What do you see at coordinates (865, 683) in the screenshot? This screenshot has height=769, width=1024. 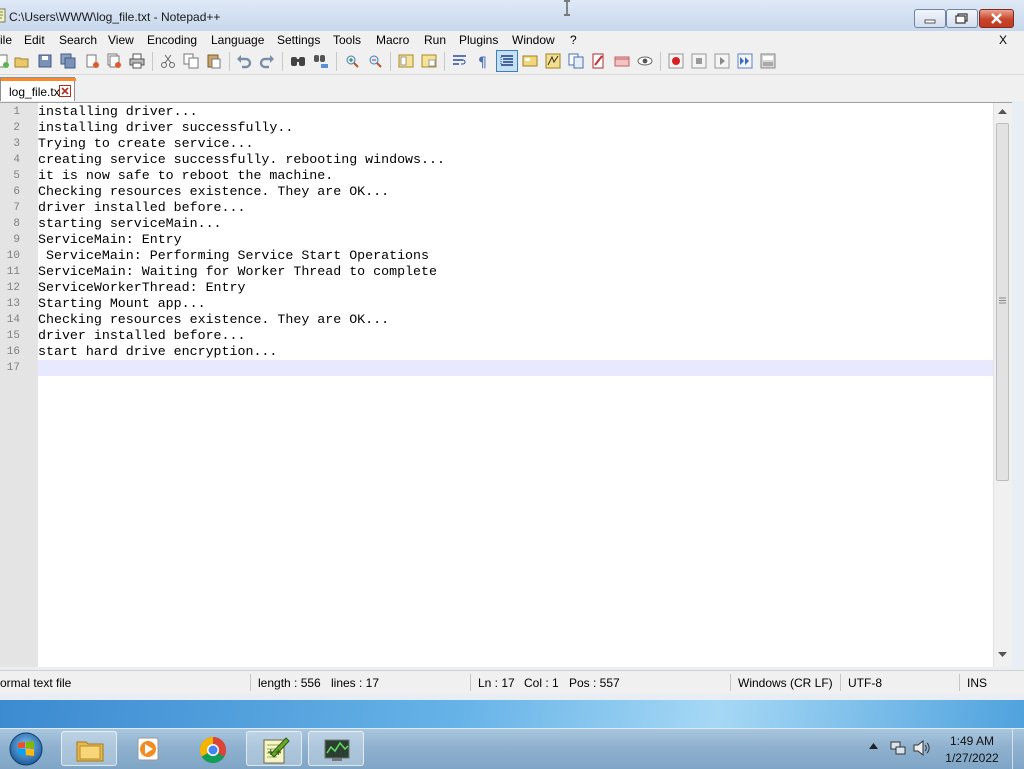 I see `status-encoding: UTF-8` at bounding box center [865, 683].